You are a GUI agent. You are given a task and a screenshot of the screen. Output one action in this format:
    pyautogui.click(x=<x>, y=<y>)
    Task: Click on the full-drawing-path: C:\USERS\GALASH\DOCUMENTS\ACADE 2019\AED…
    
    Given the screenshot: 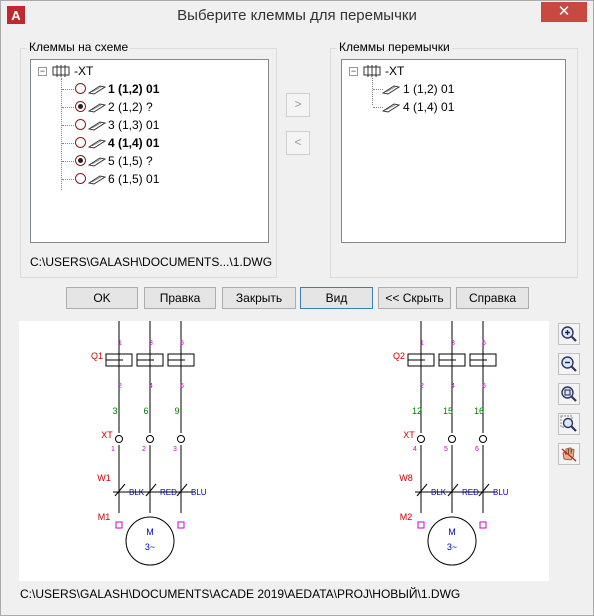 What is the action you would take?
    pyautogui.click(x=240, y=594)
    